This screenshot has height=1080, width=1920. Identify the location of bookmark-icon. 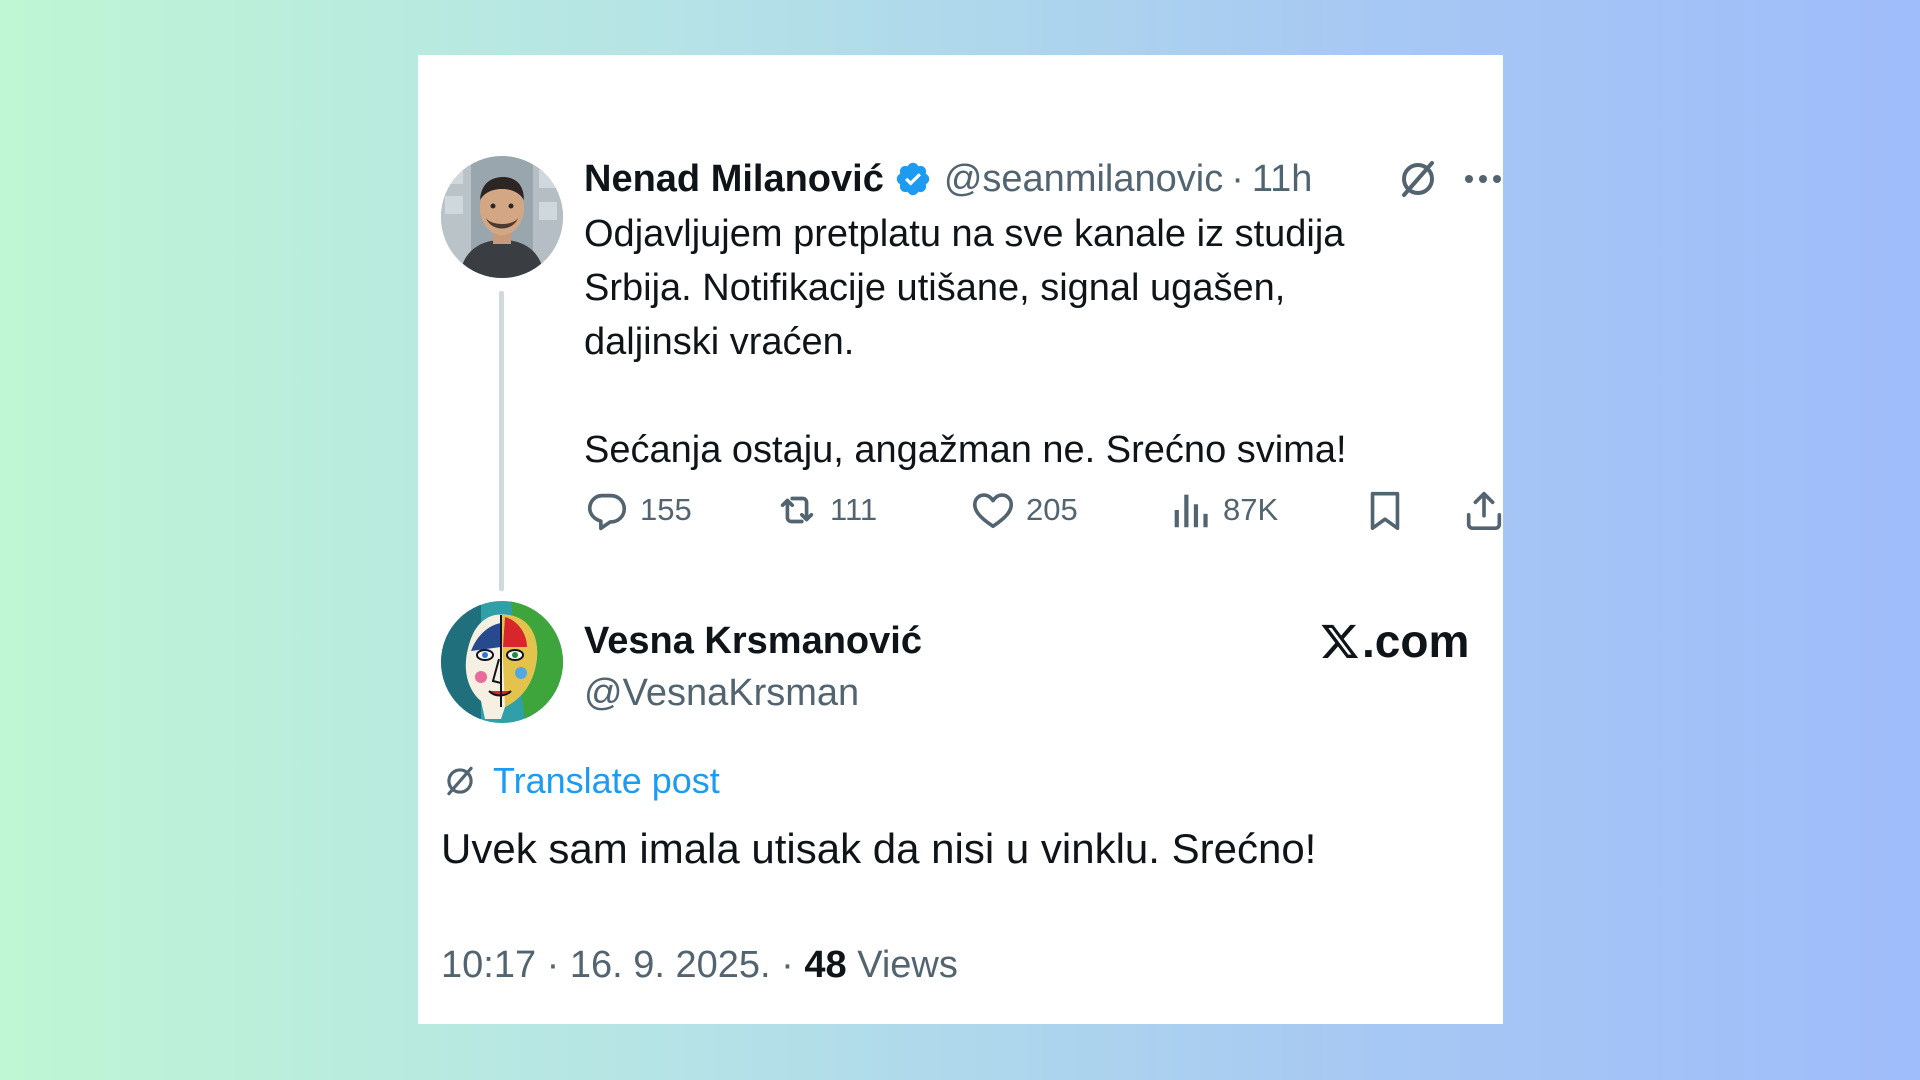
(1385, 511).